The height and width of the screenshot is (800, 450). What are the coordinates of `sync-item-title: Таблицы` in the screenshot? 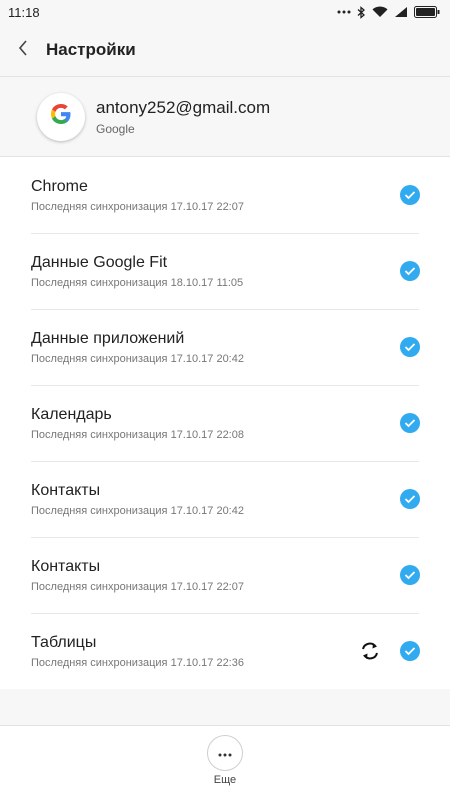 It's located at (64, 642).